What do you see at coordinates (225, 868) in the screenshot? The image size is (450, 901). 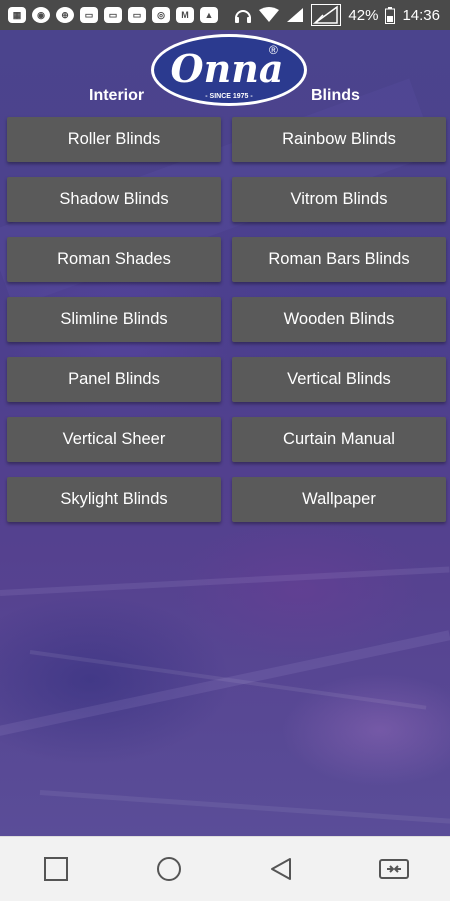 I see `navigation-bar` at bounding box center [225, 868].